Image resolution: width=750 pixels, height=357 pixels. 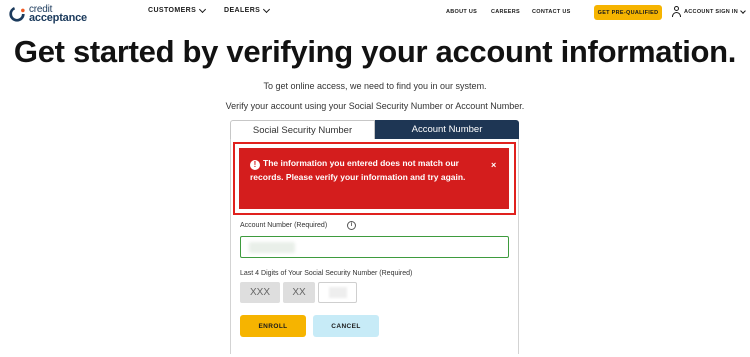 I want to click on account-sign-in-menu: ACCOUNT SIGN IN, so click(x=708, y=11).